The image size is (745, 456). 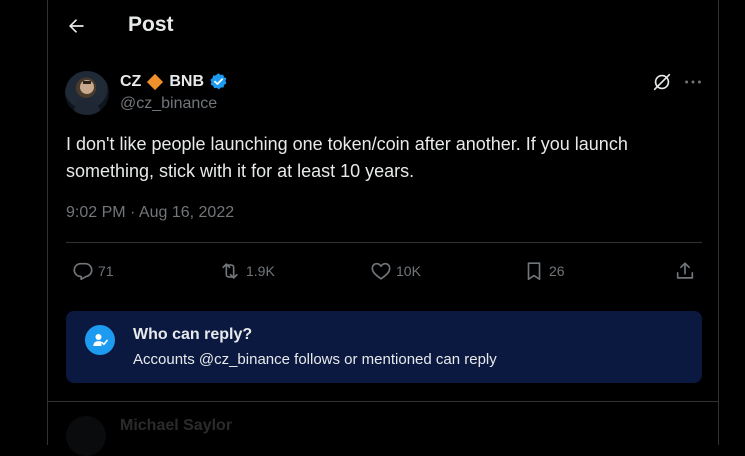 What do you see at coordinates (106, 271) in the screenshot?
I see `reply-count: 71` at bounding box center [106, 271].